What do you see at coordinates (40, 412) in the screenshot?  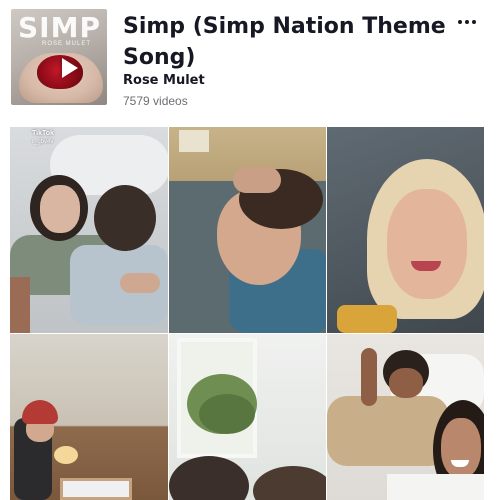 I see `beanie-shape` at bounding box center [40, 412].